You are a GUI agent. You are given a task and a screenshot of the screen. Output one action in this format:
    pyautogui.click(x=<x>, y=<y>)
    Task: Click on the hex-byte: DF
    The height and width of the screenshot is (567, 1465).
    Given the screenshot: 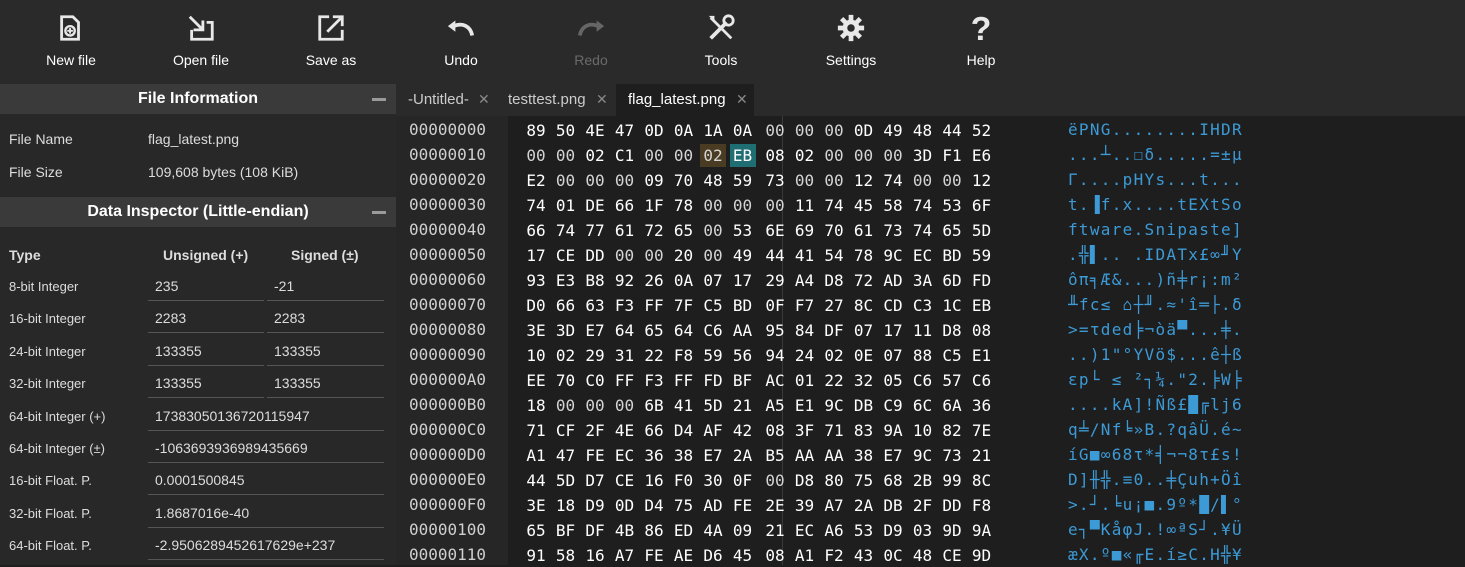 What is the action you would take?
    pyautogui.click(x=834, y=330)
    